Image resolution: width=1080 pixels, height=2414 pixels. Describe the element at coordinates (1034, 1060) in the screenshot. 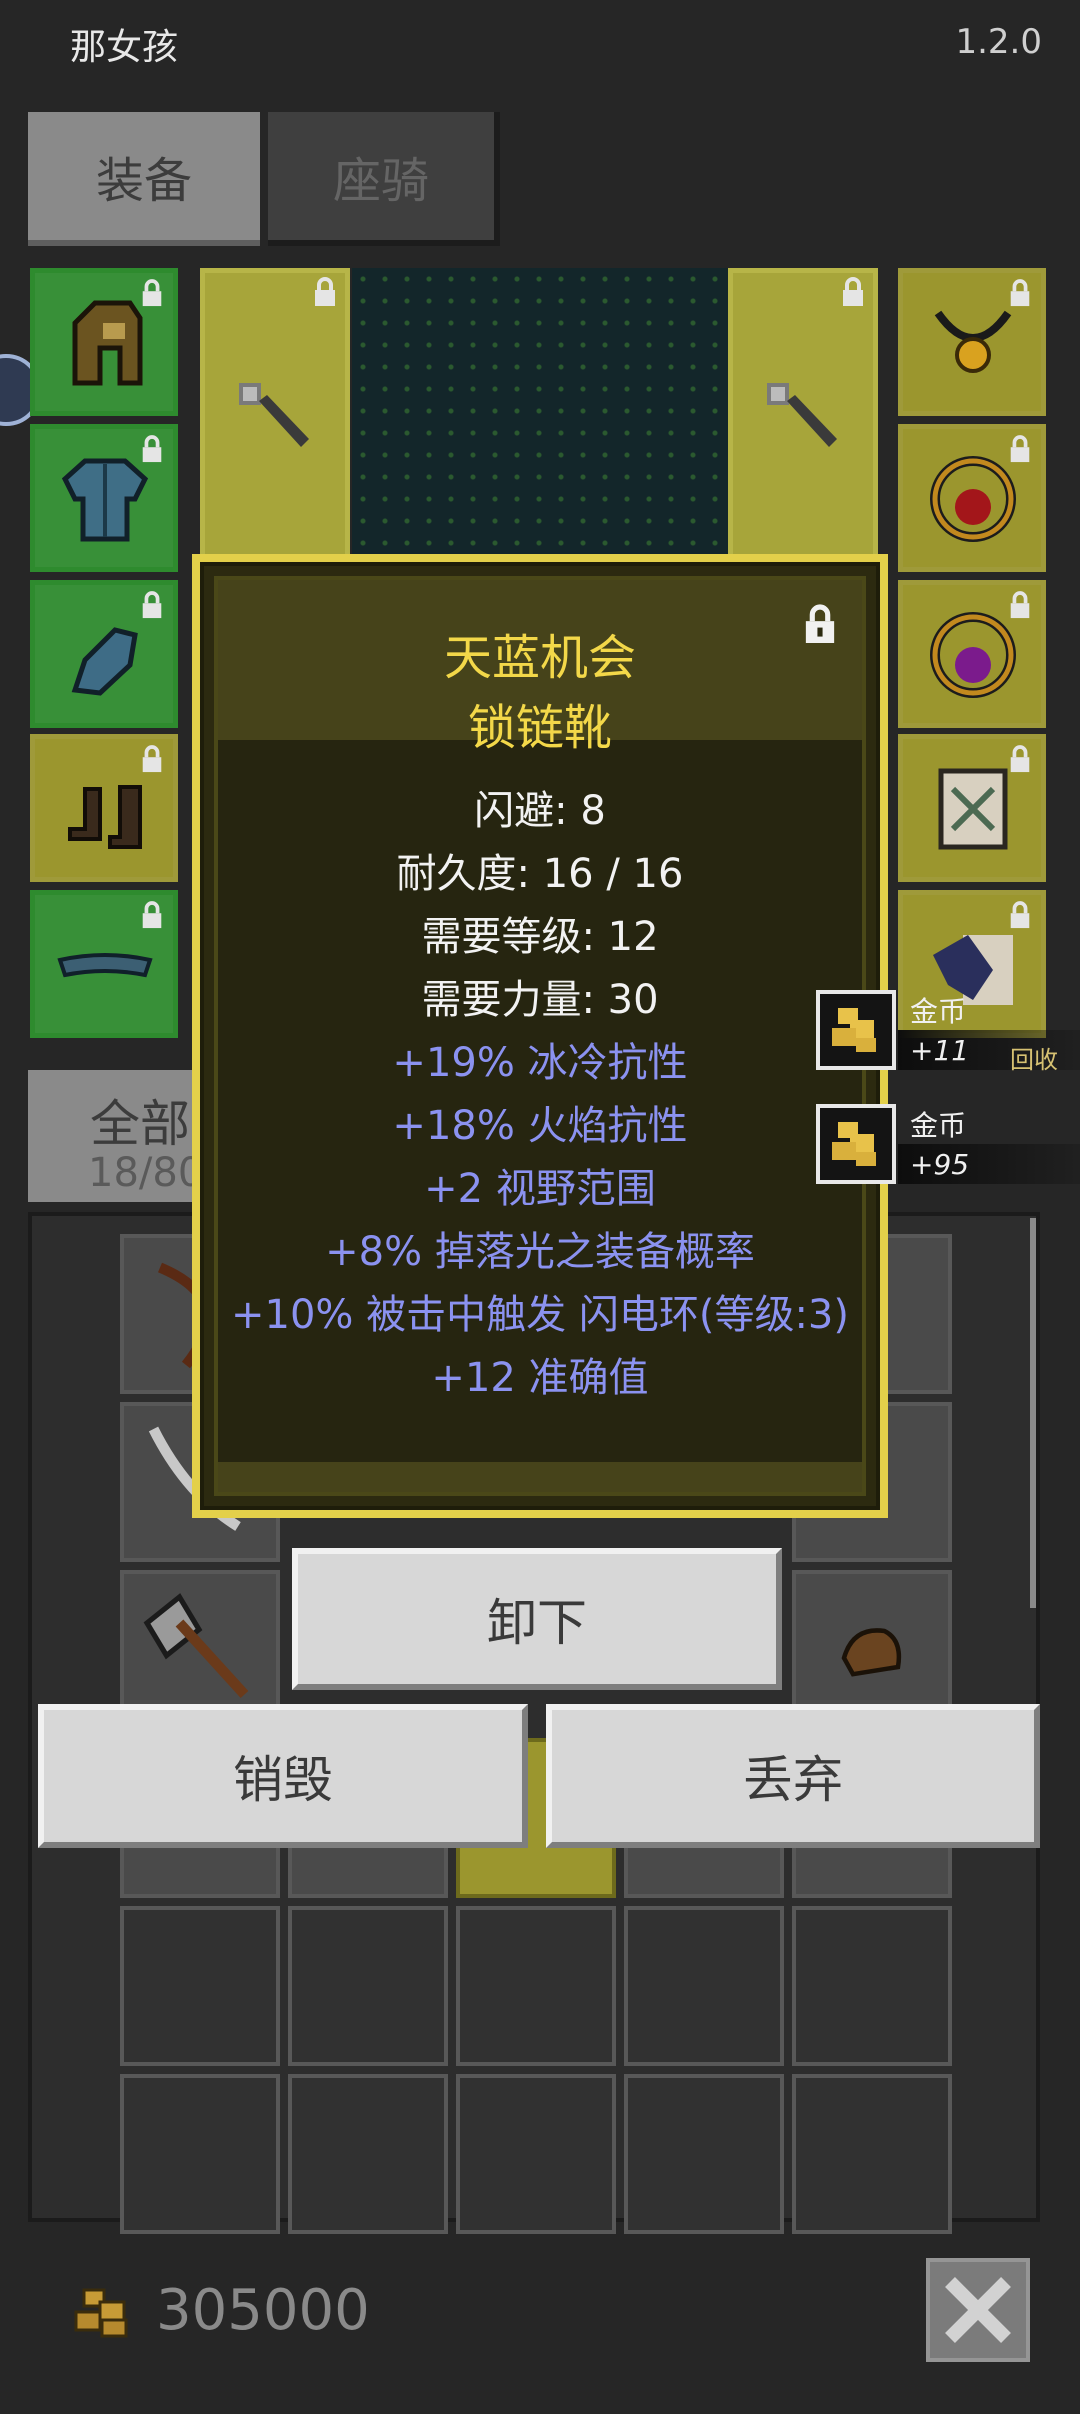

I see `recycle-label: 回收` at that location.